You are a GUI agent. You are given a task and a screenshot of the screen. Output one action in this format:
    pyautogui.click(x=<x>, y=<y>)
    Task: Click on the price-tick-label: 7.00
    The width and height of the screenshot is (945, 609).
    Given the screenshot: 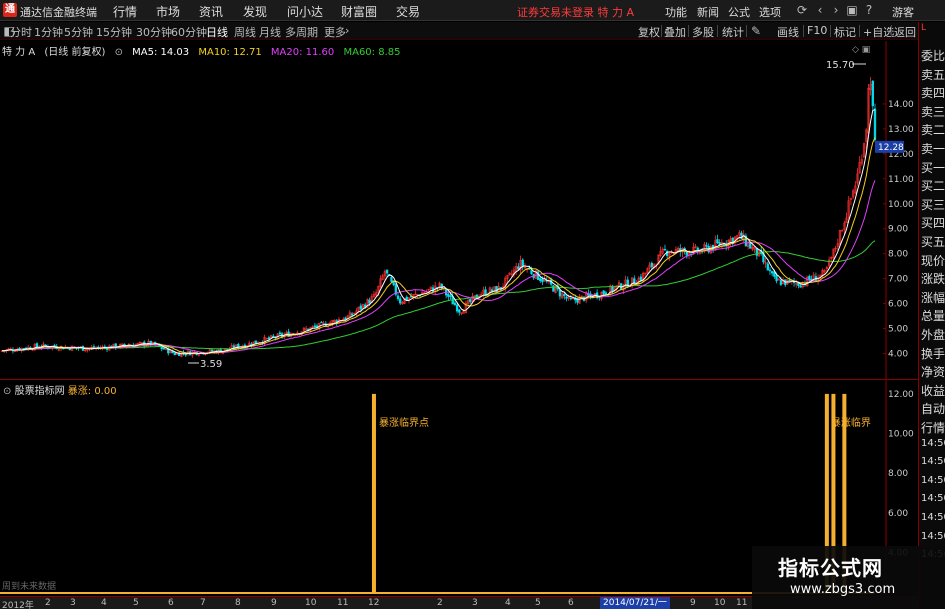 What is the action you would take?
    pyautogui.click(x=898, y=280)
    